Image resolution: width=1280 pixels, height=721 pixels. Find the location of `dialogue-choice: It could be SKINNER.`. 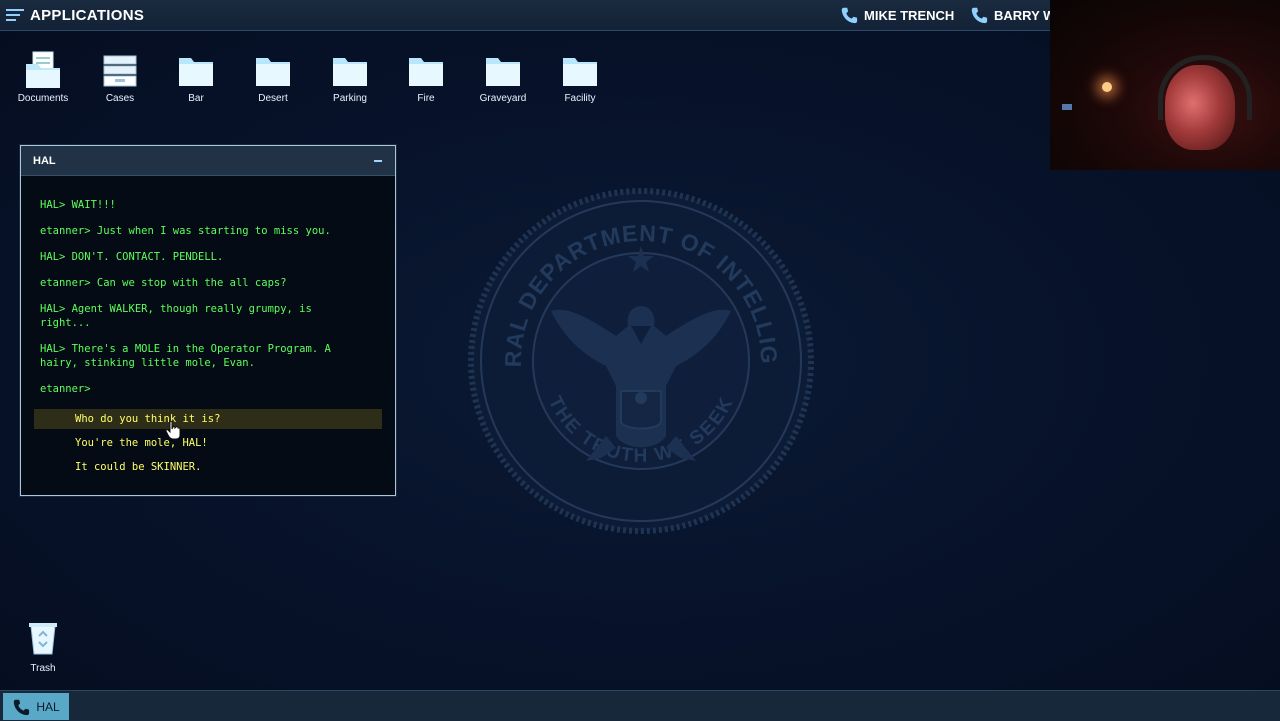

dialogue-choice: It could be SKINNER. is located at coordinates (208, 467).